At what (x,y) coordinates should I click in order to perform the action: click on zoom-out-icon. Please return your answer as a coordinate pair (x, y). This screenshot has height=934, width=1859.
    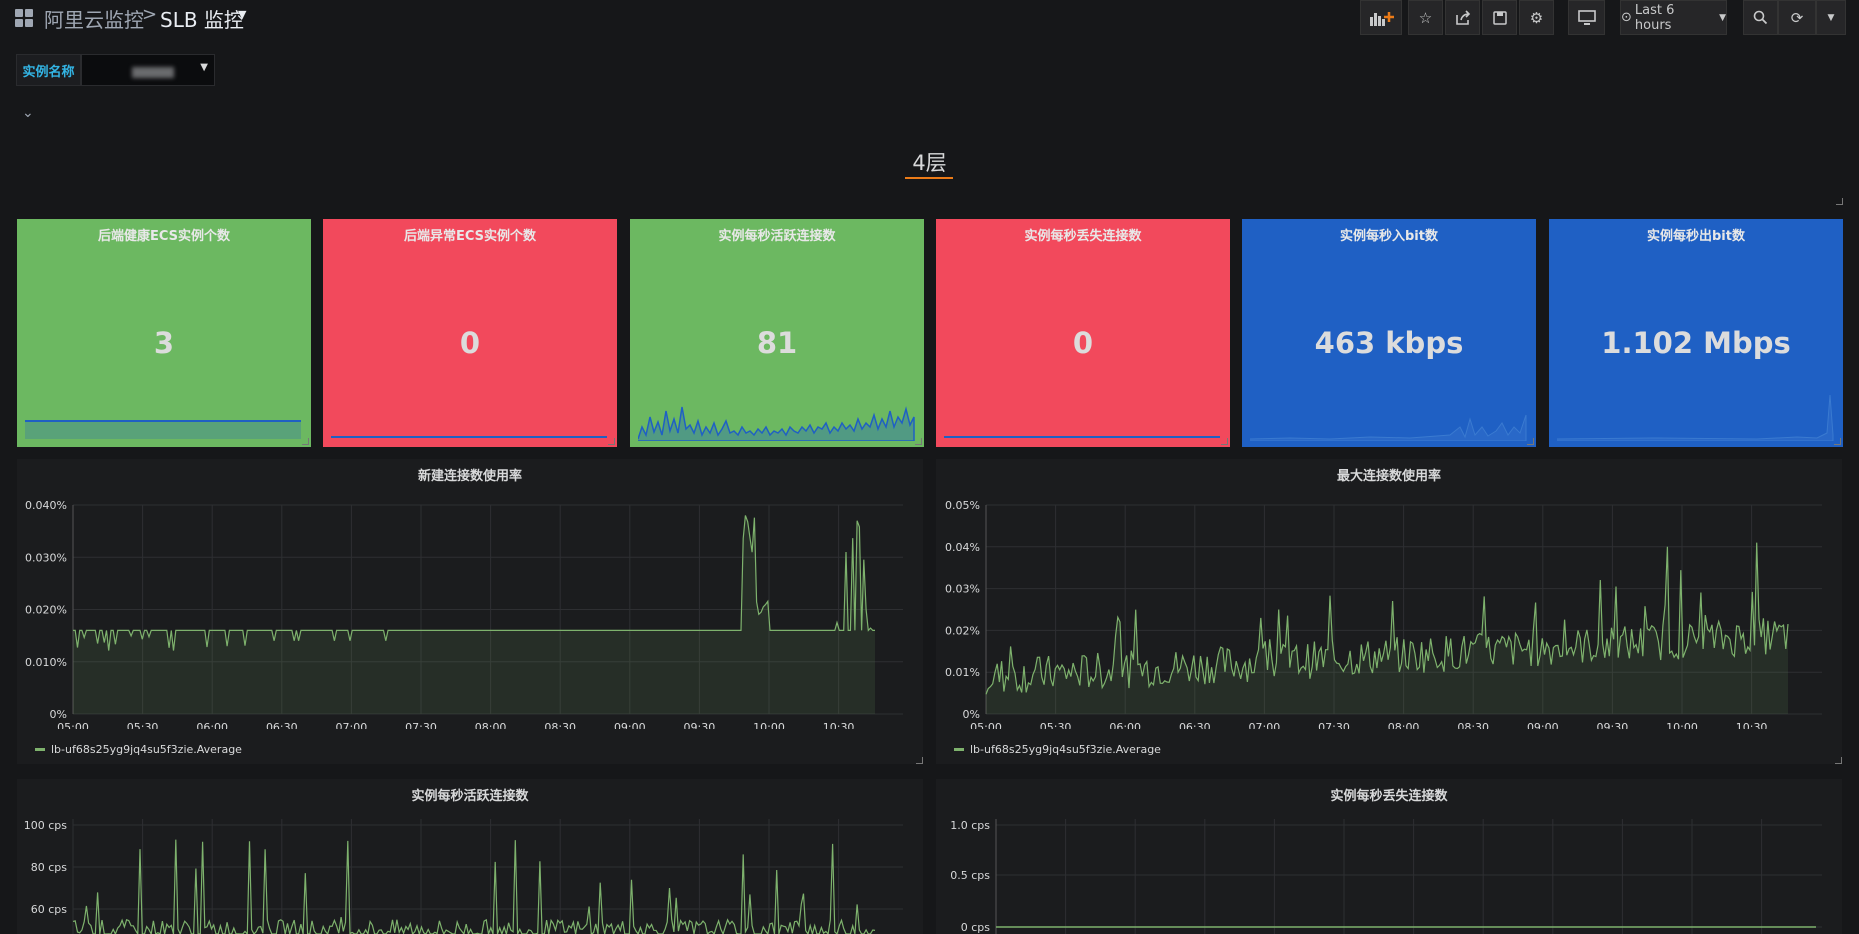
    Looking at the image, I should click on (1760, 17).